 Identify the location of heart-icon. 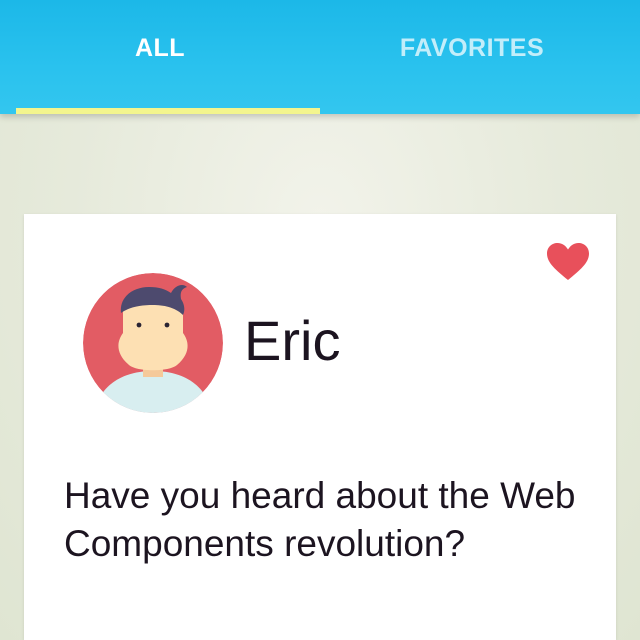
(568, 261).